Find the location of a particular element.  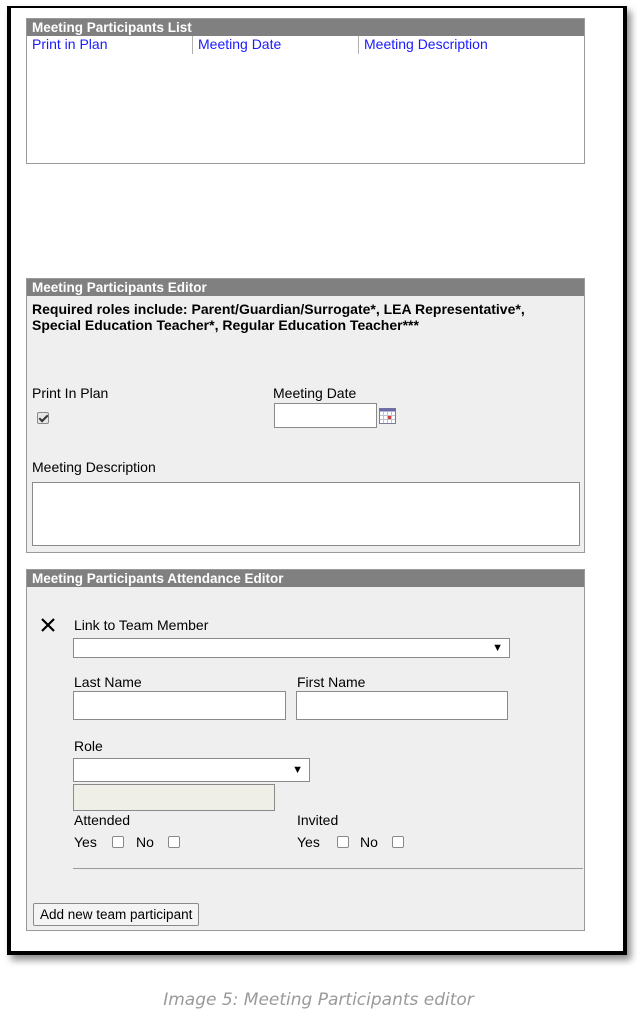

attended-no-checkbox is located at coordinates (174, 842).